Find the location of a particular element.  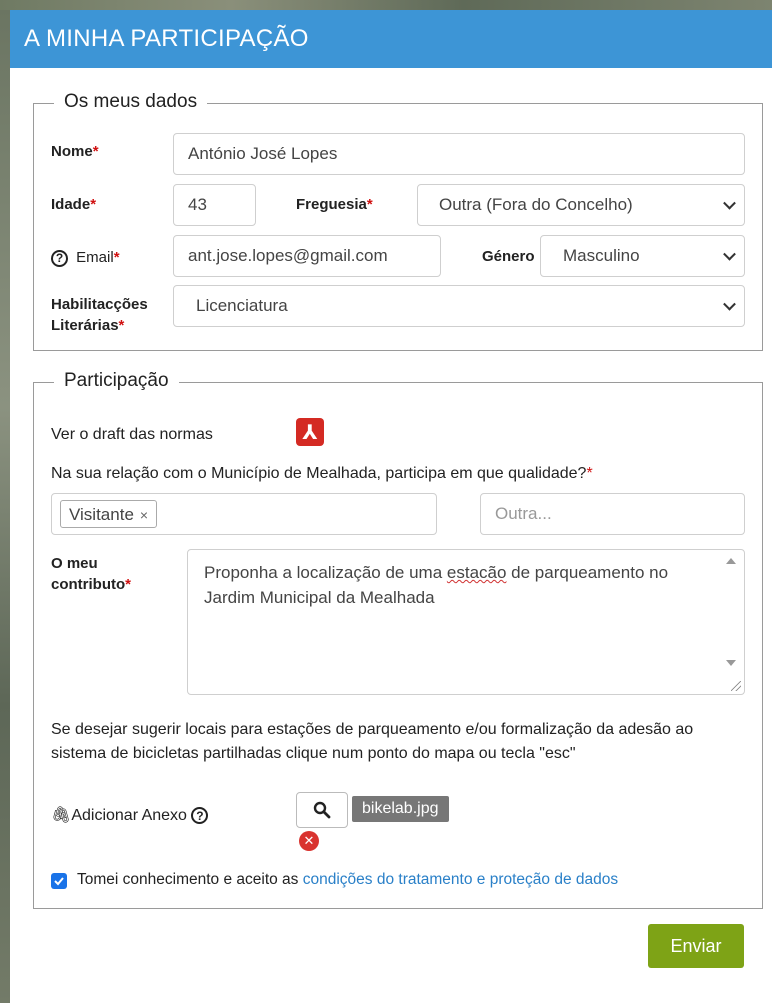

map-background-left is located at coordinates (5, 506).